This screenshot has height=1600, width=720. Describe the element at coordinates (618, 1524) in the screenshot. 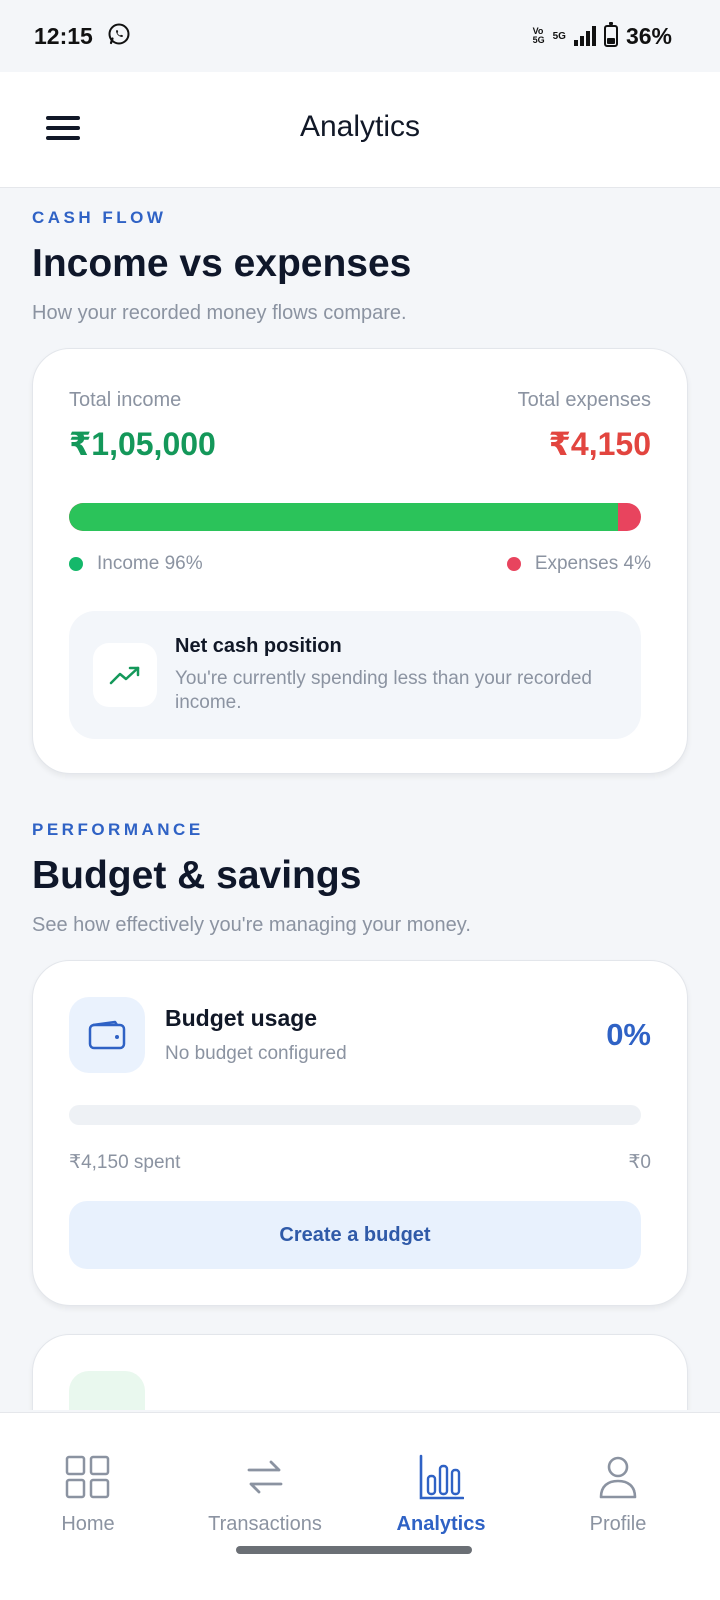

I see `nav-profile-label: Profile` at that location.